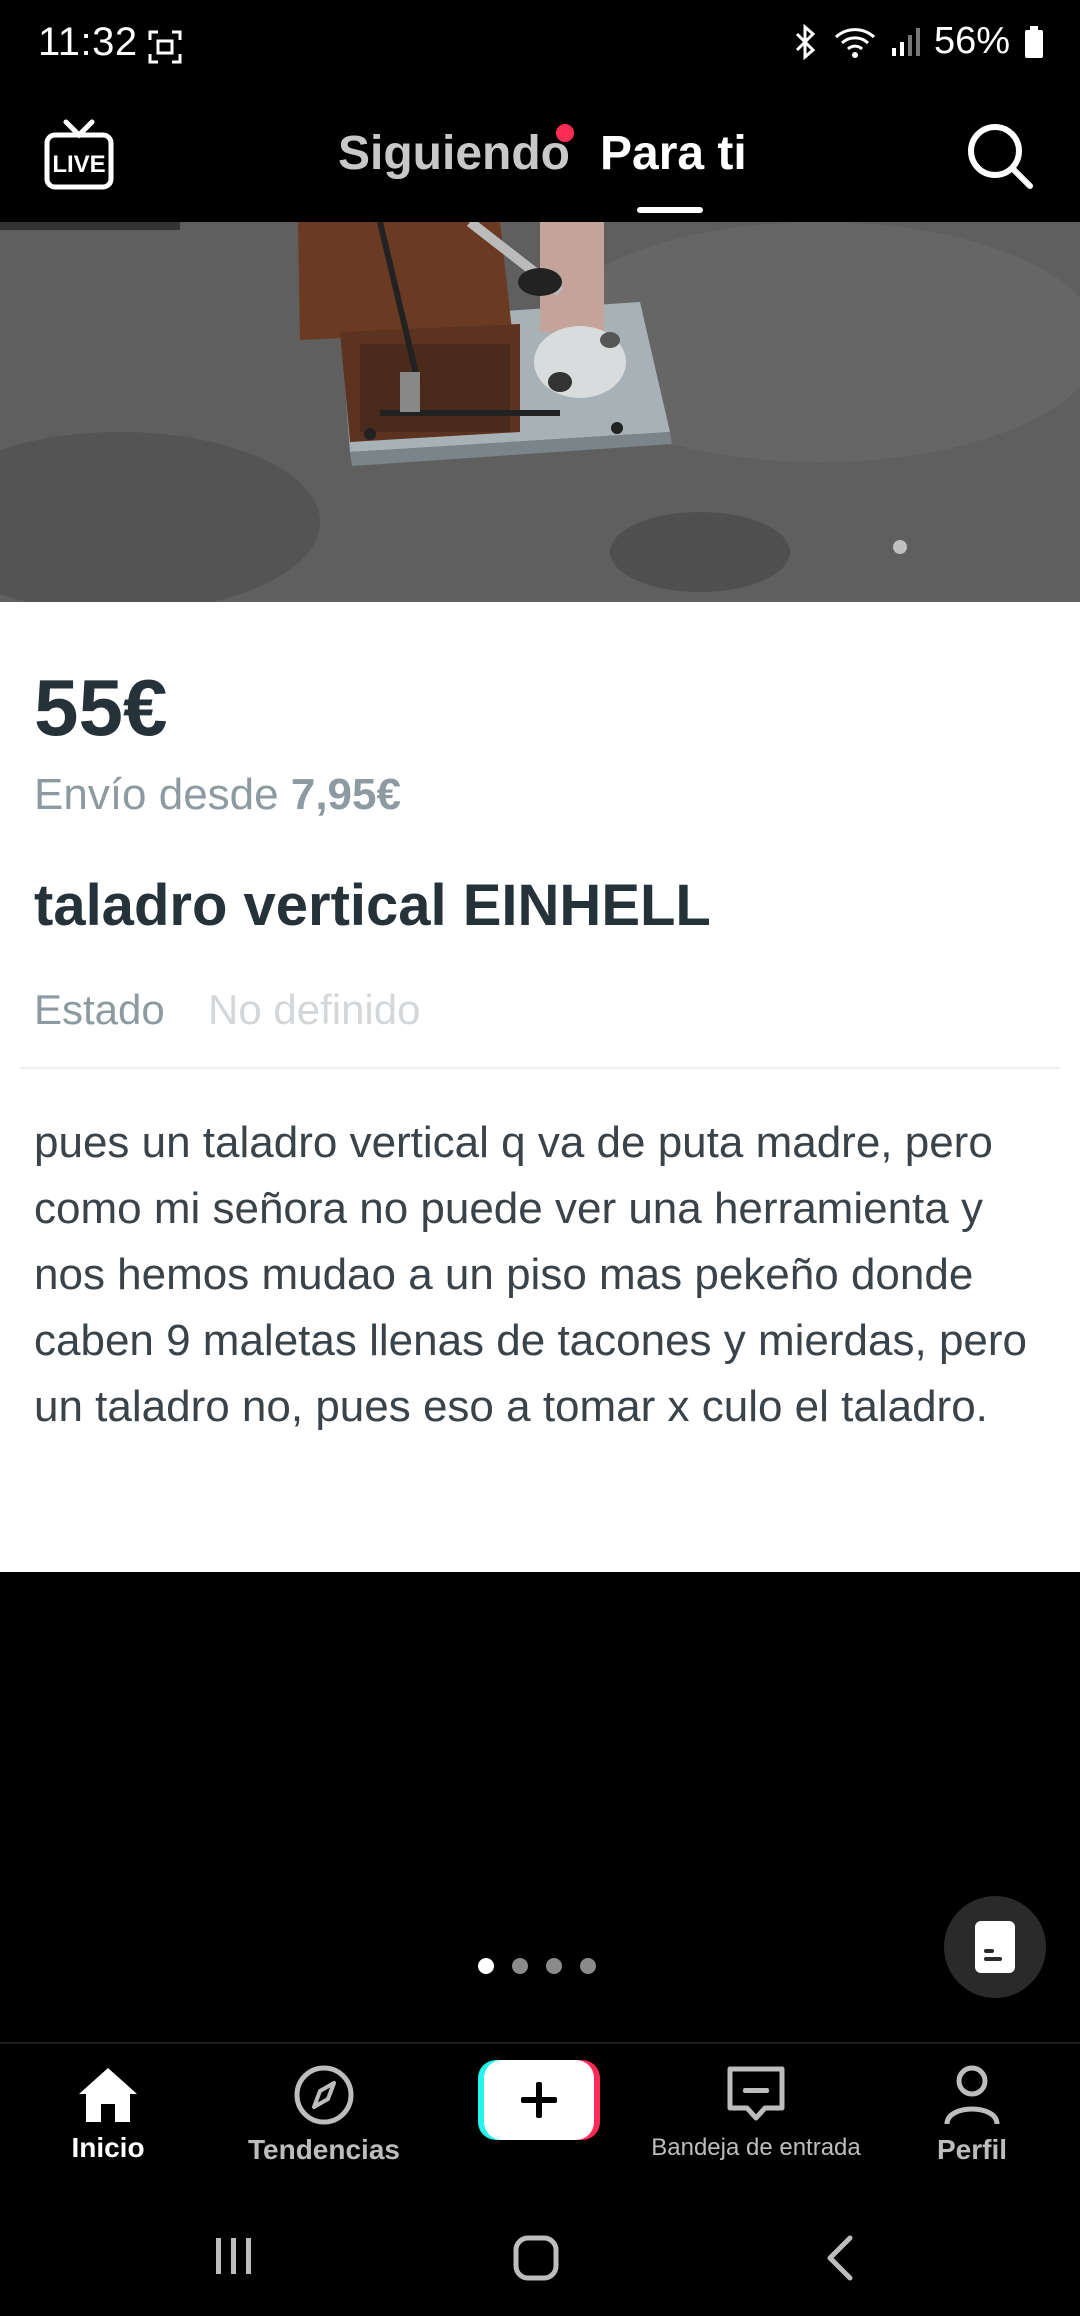  I want to click on shipping-prefix: Envío desde, so click(156, 794).